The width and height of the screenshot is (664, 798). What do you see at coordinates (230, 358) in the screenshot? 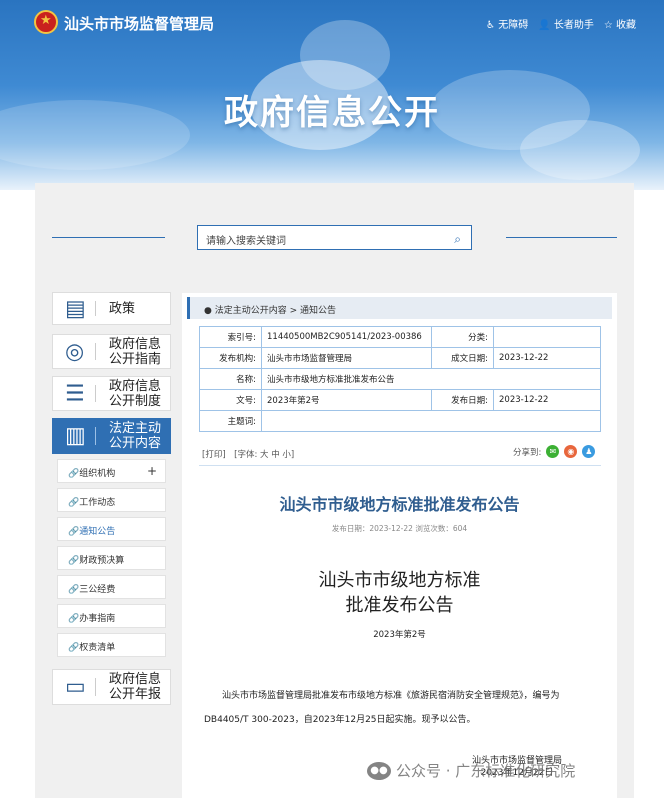
I see `meta-key: 发布机构:` at bounding box center [230, 358].